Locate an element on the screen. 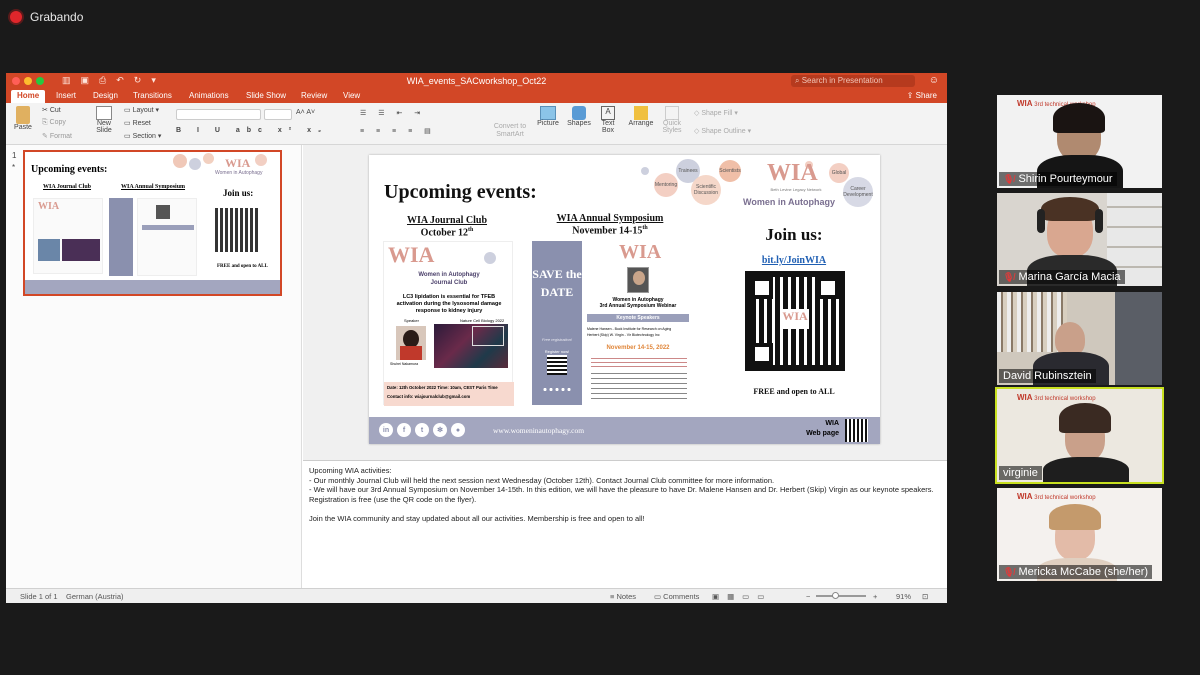 The height and width of the screenshot is (675, 1200). qr-finder is located at coordinates (762, 288).